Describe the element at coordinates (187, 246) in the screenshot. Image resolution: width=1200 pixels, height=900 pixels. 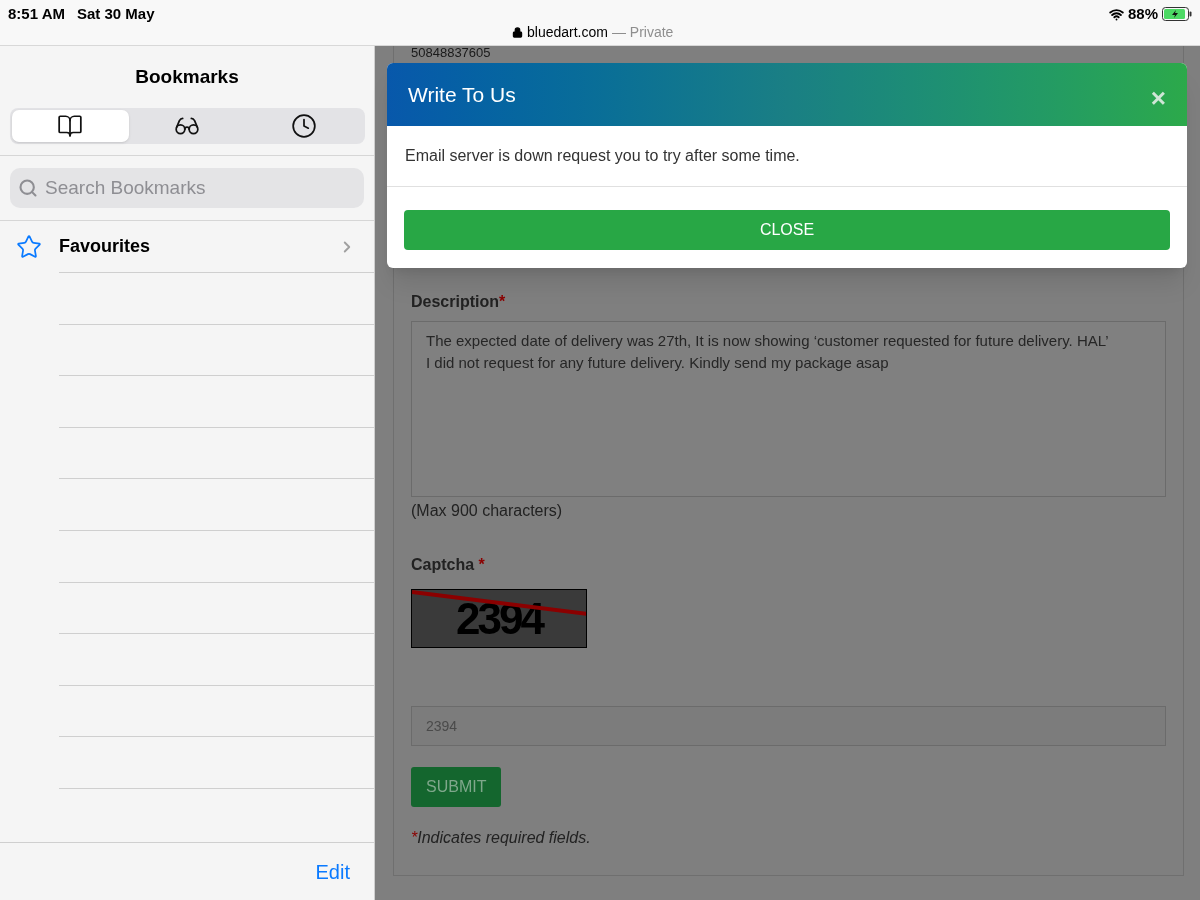
I see `bookmark-row: Favourites` at that location.